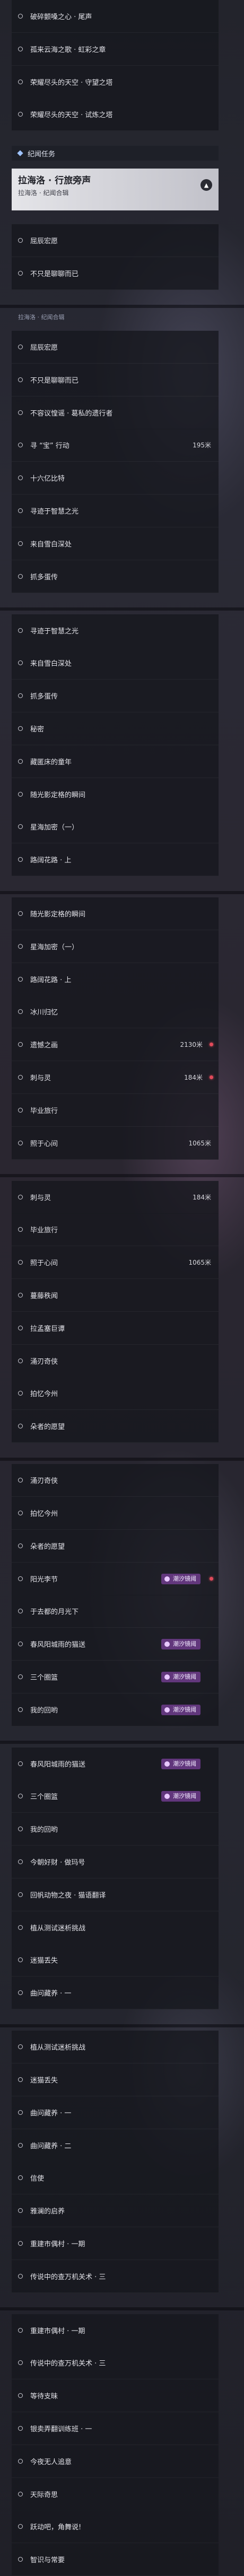 The height and width of the screenshot is (2576, 244). Describe the element at coordinates (116, 761) in the screenshot. I see `quest-row: 藏匿床的童年` at that location.